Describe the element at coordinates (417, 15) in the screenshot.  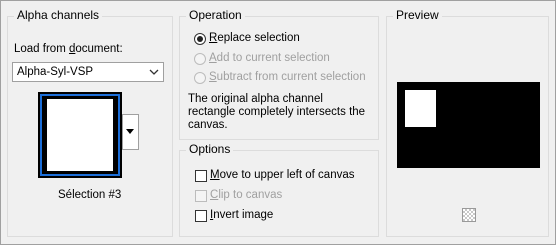
I see `preview-title: Preview` at that location.